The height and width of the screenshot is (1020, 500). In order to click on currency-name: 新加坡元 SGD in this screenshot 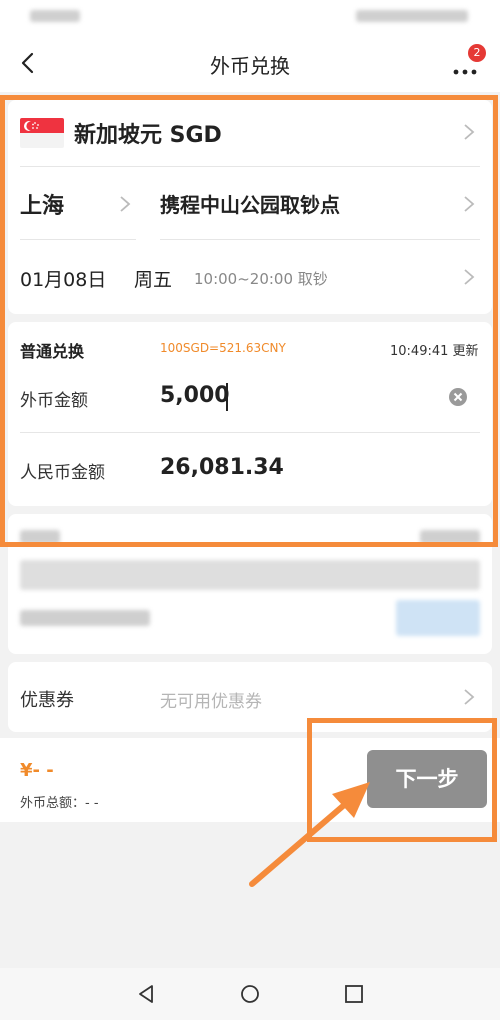, I will do `click(148, 135)`.